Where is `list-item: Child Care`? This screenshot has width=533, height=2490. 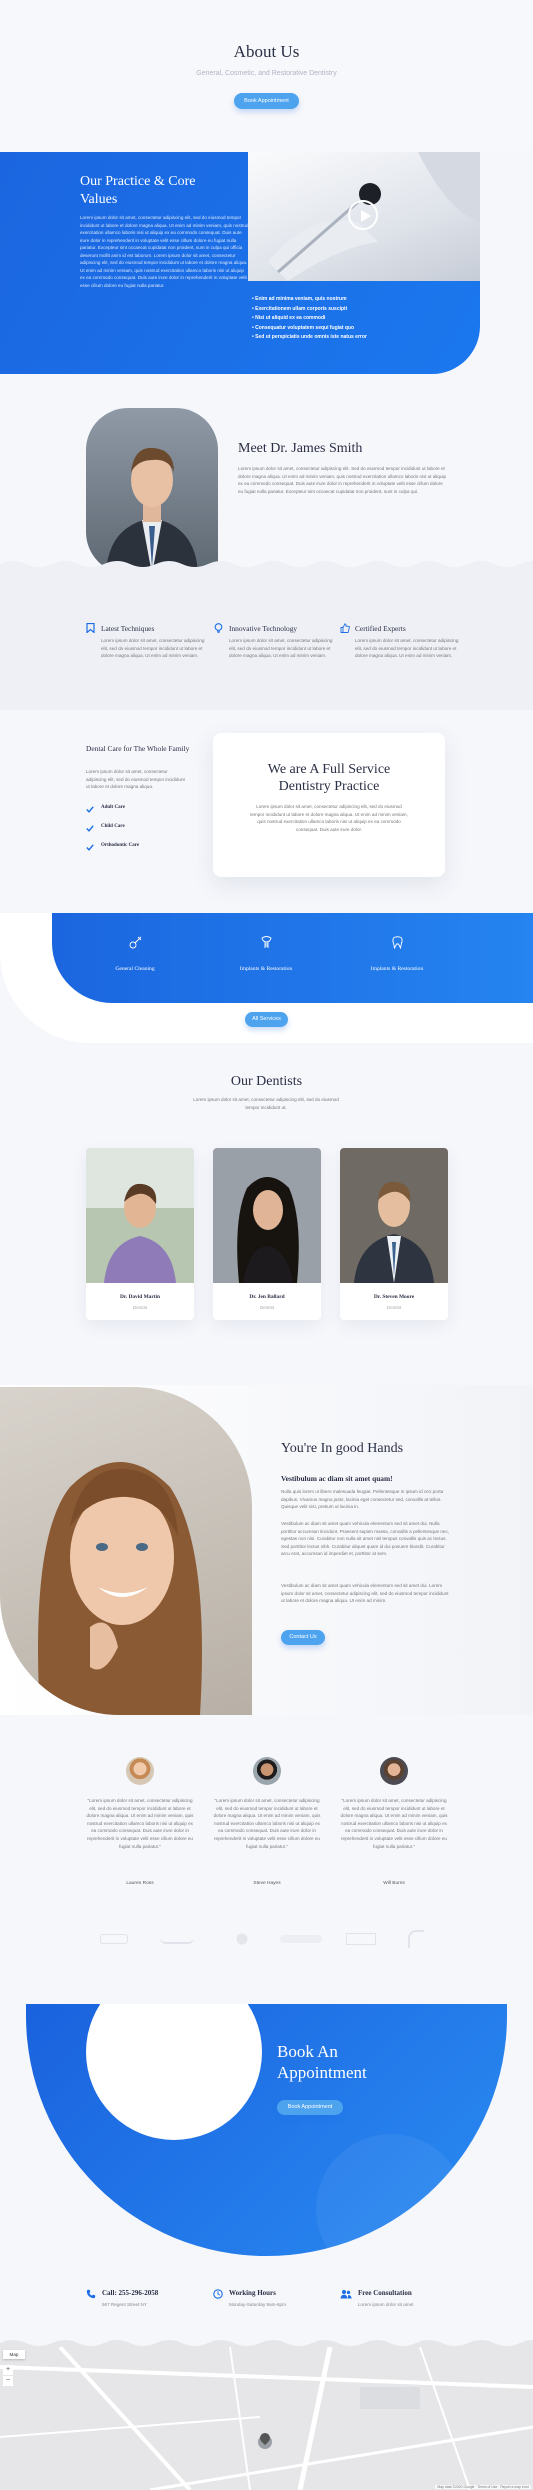
list-item: Child Care is located at coordinates (136, 833).